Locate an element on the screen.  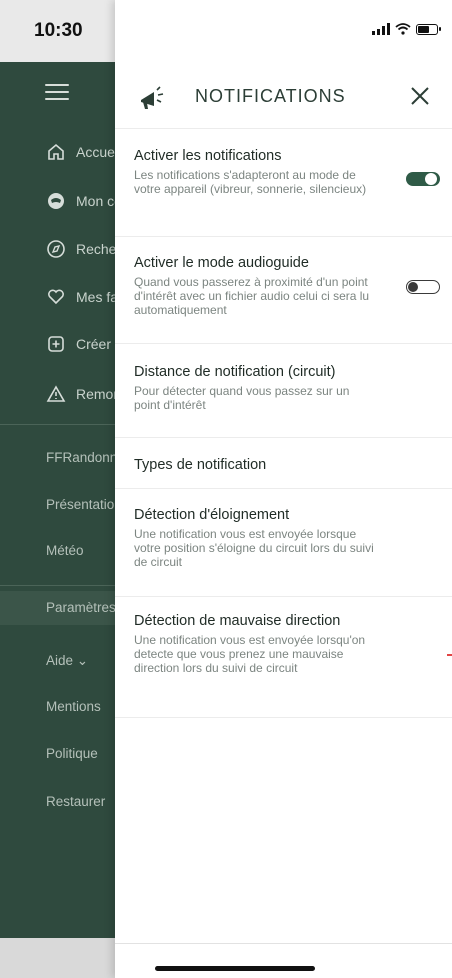
drawer-section-restore: Restaurer is located at coordinates (81, 801).